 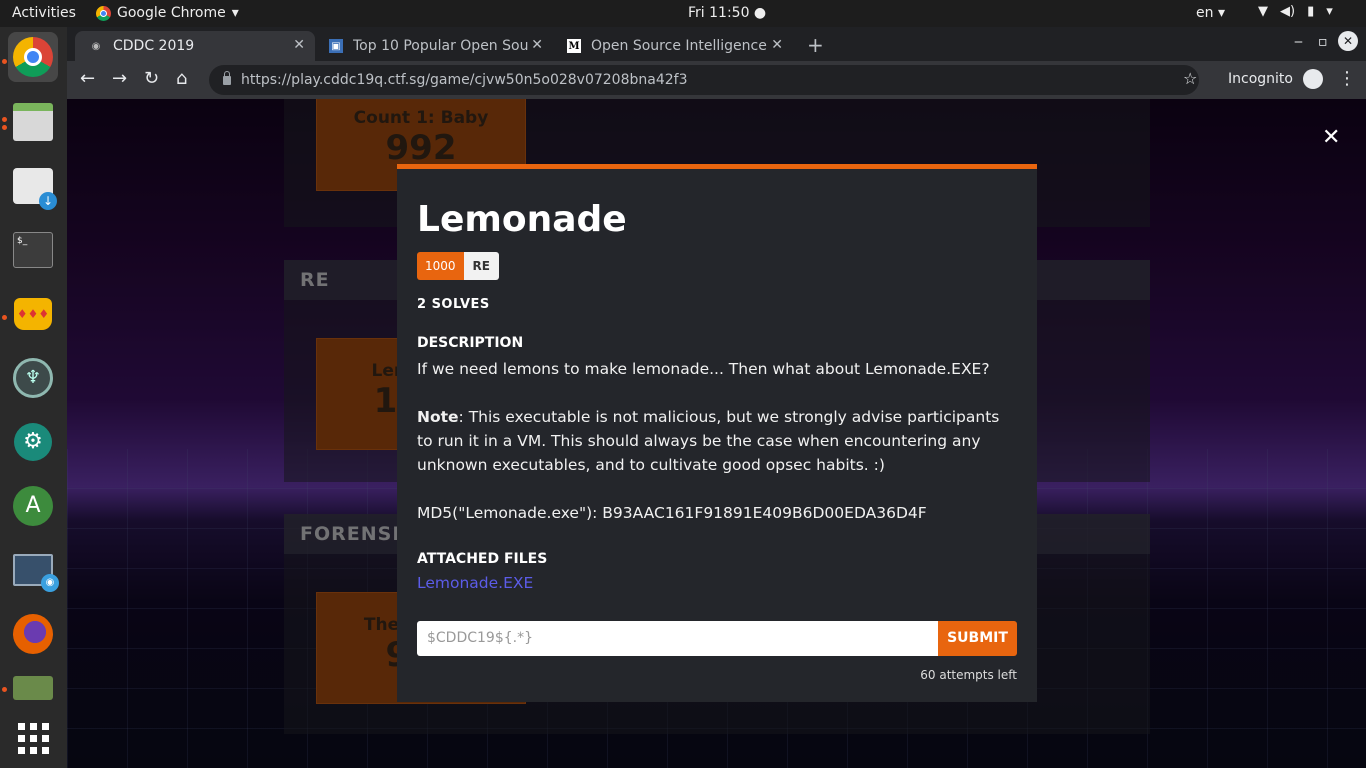 What do you see at coordinates (44, 13) in the screenshot?
I see `activities-button: Activities` at bounding box center [44, 13].